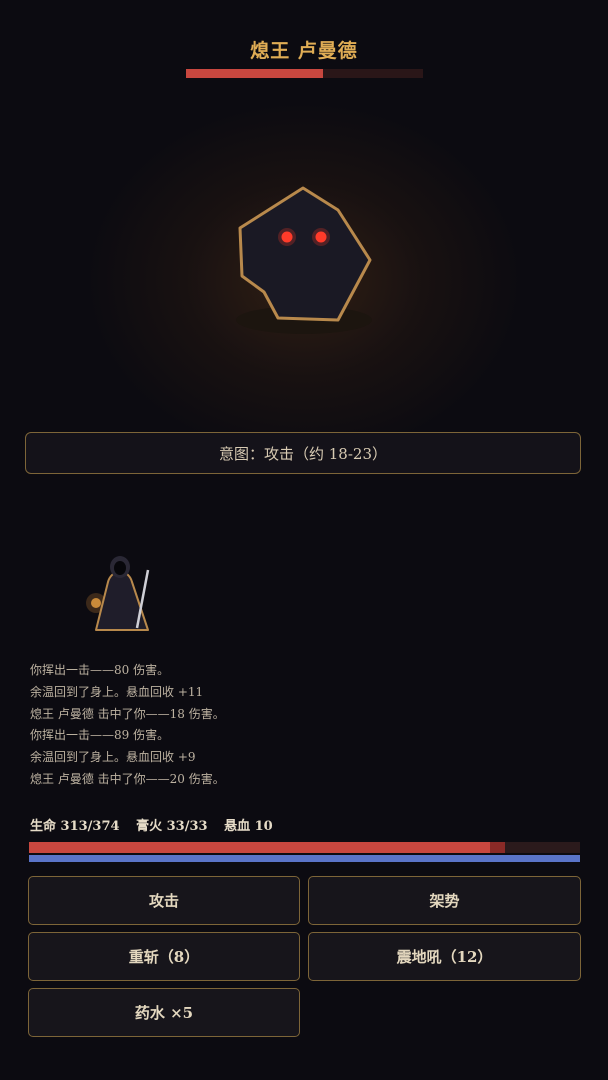 Image resolution: width=608 pixels, height=1080 pixels. I want to click on boss-health-bar, so click(304, 73).